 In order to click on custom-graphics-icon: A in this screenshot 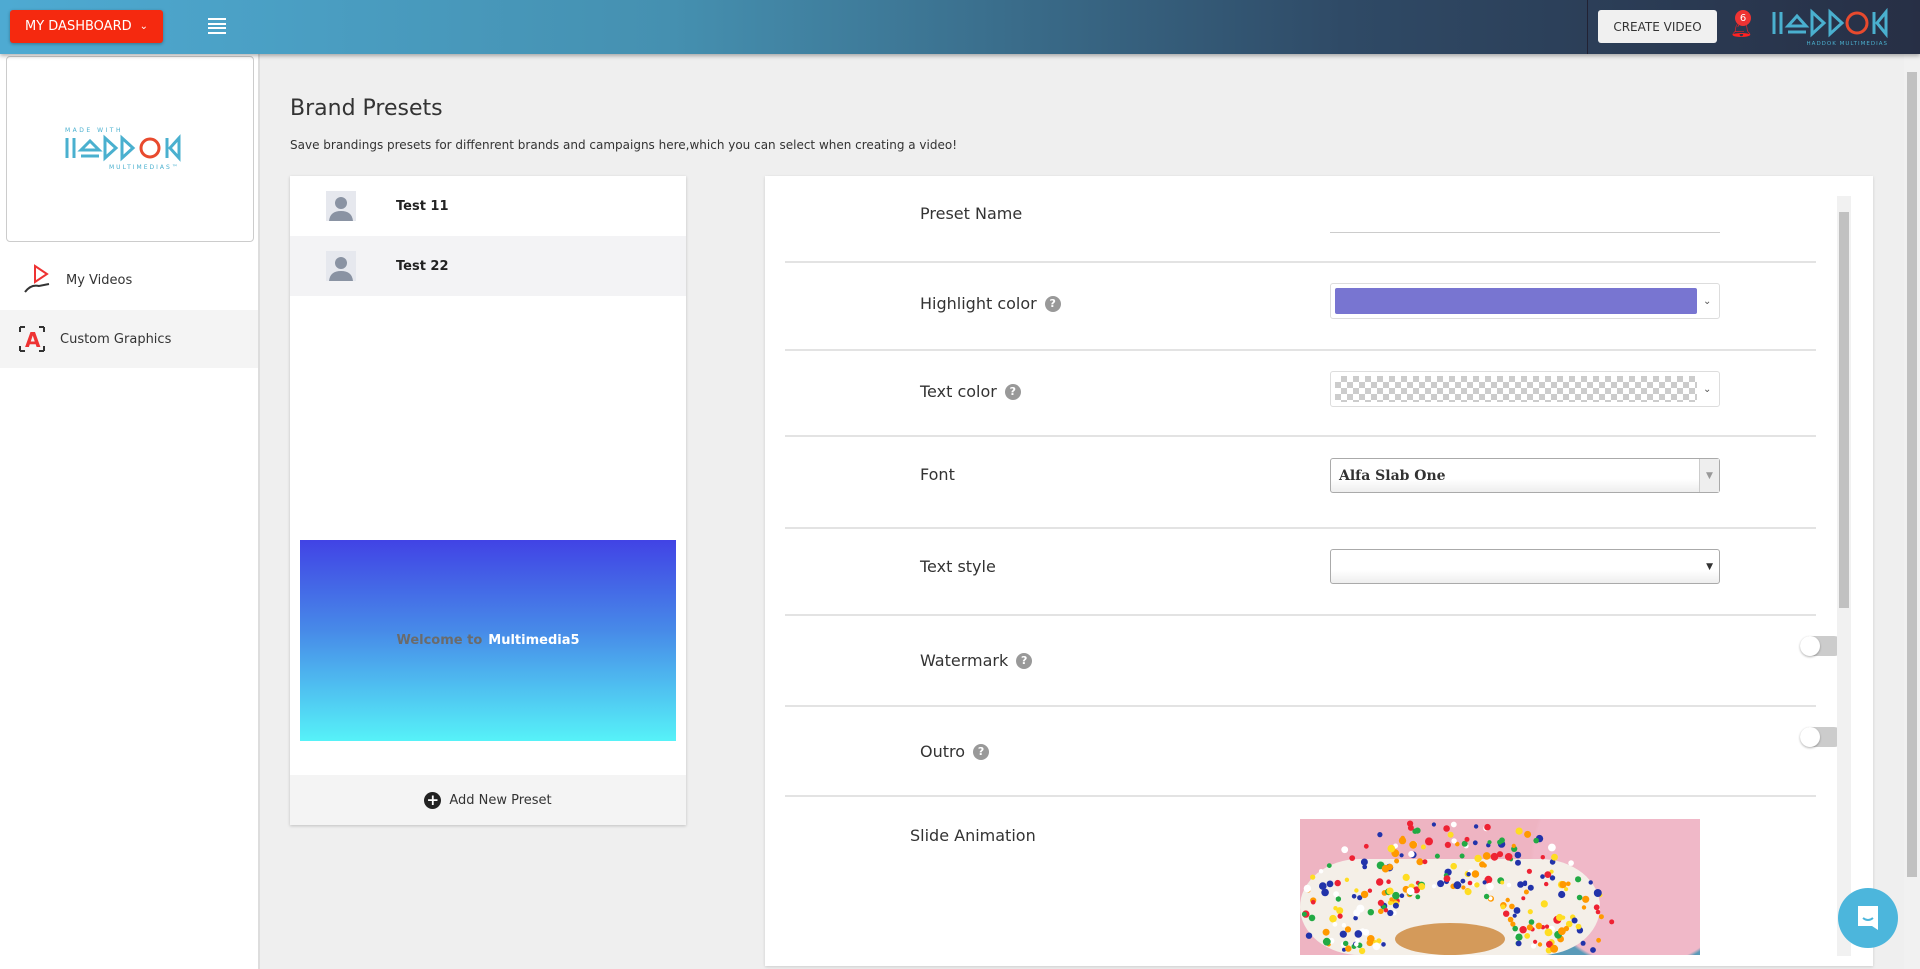, I will do `click(32, 339)`.